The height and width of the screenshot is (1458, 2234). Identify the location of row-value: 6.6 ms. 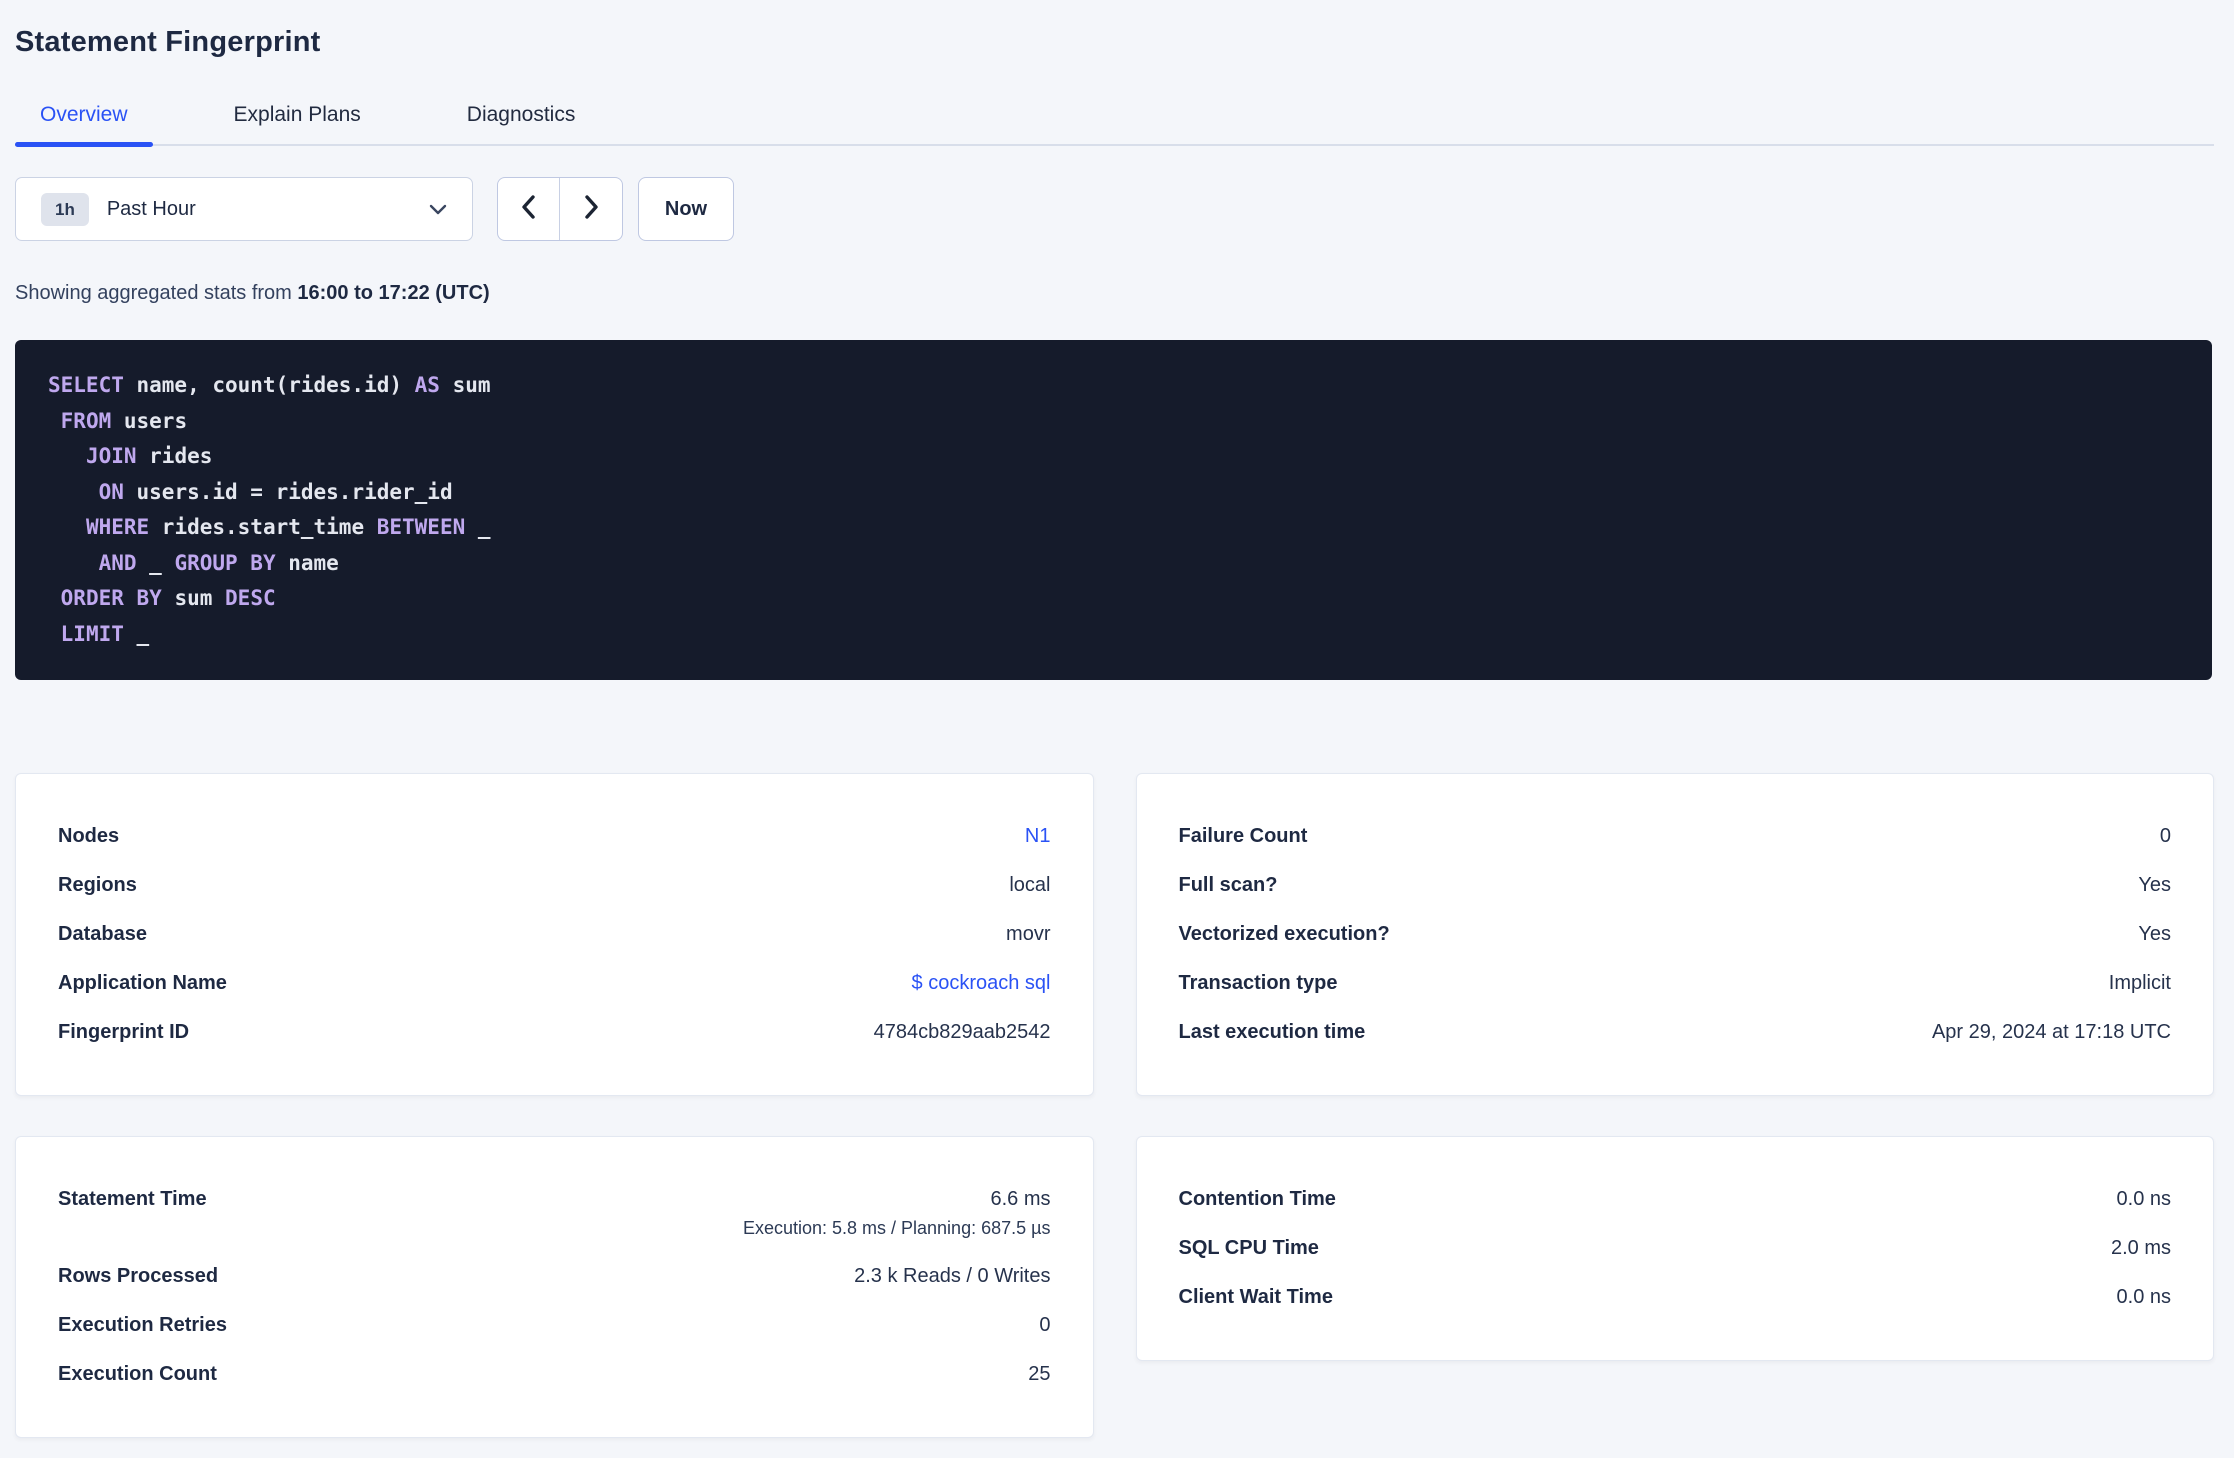
(1020, 1199).